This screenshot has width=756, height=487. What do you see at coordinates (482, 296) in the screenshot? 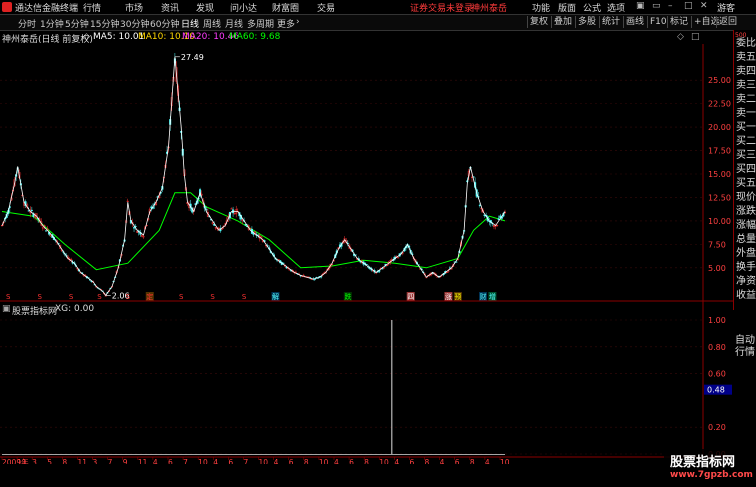
I see `event-marker: 财` at bounding box center [482, 296].